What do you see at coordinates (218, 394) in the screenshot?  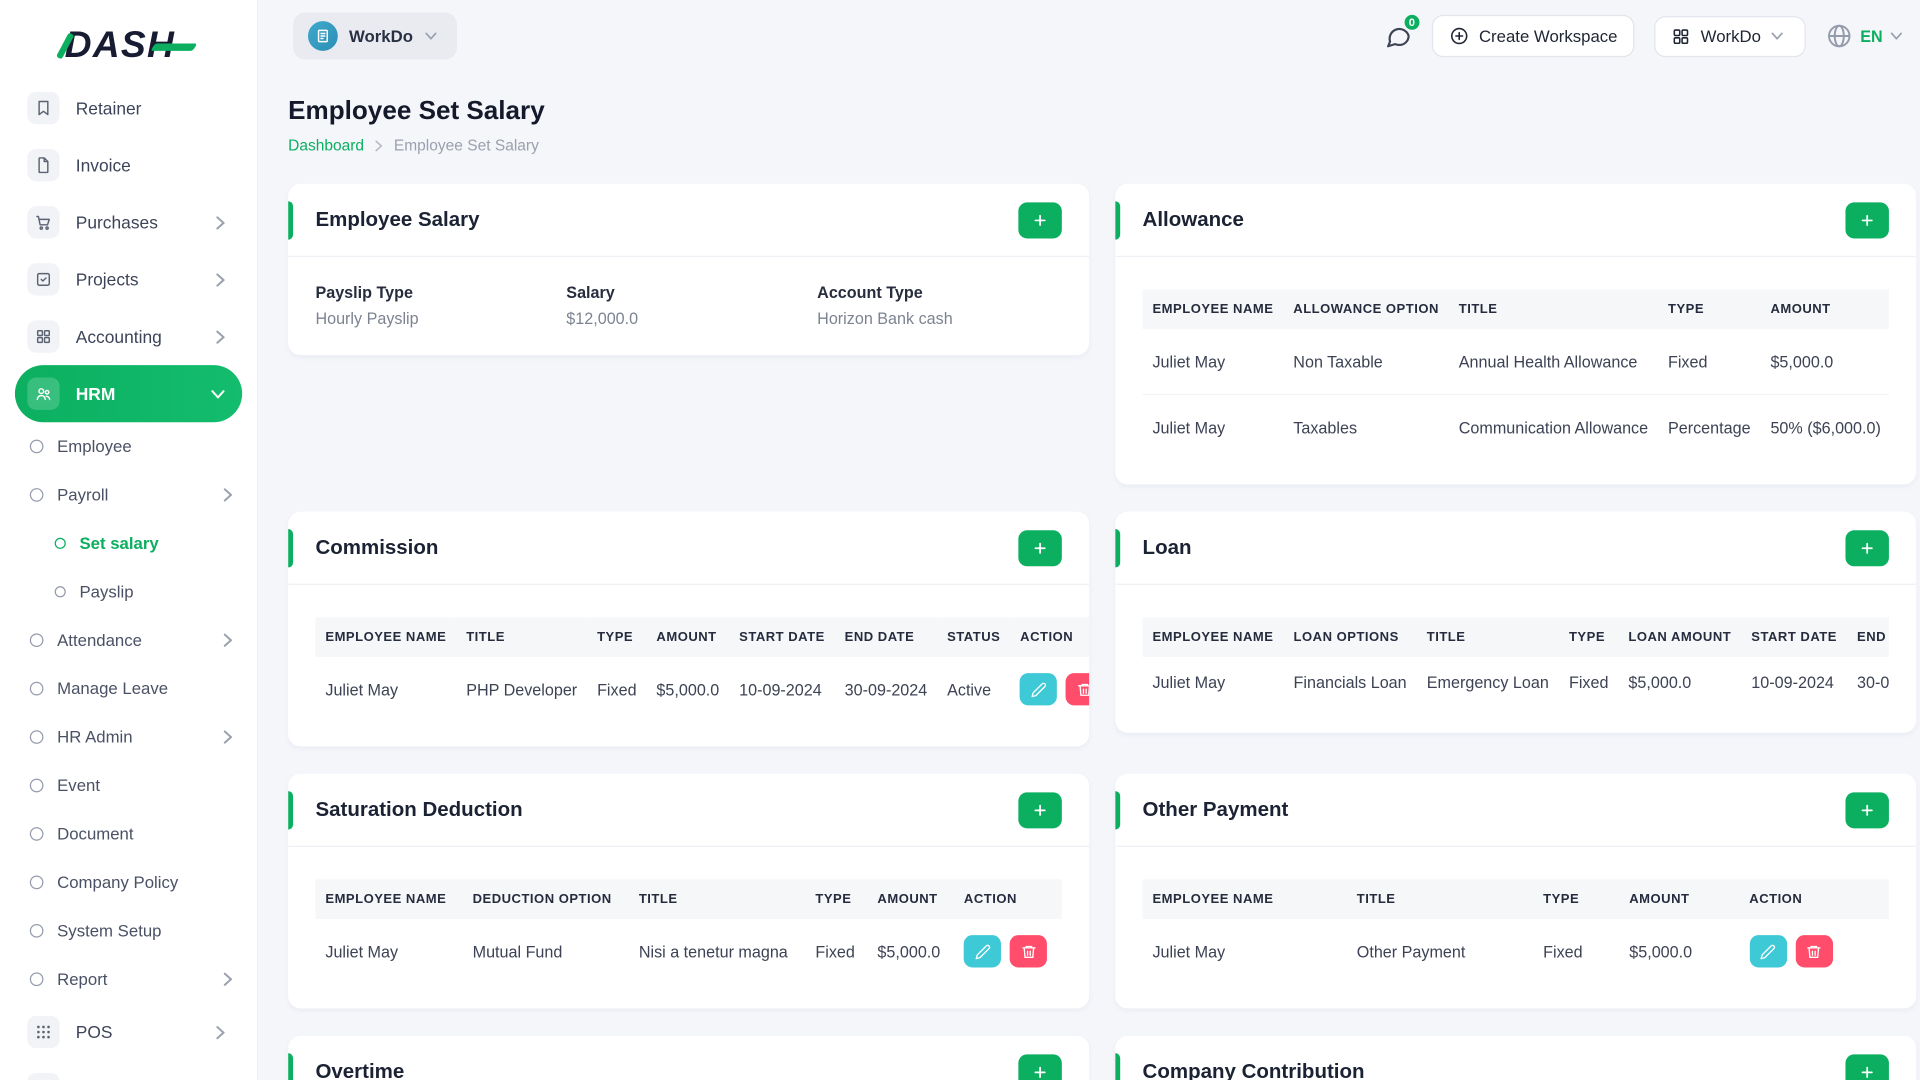 I see `chevron-down-icon` at bounding box center [218, 394].